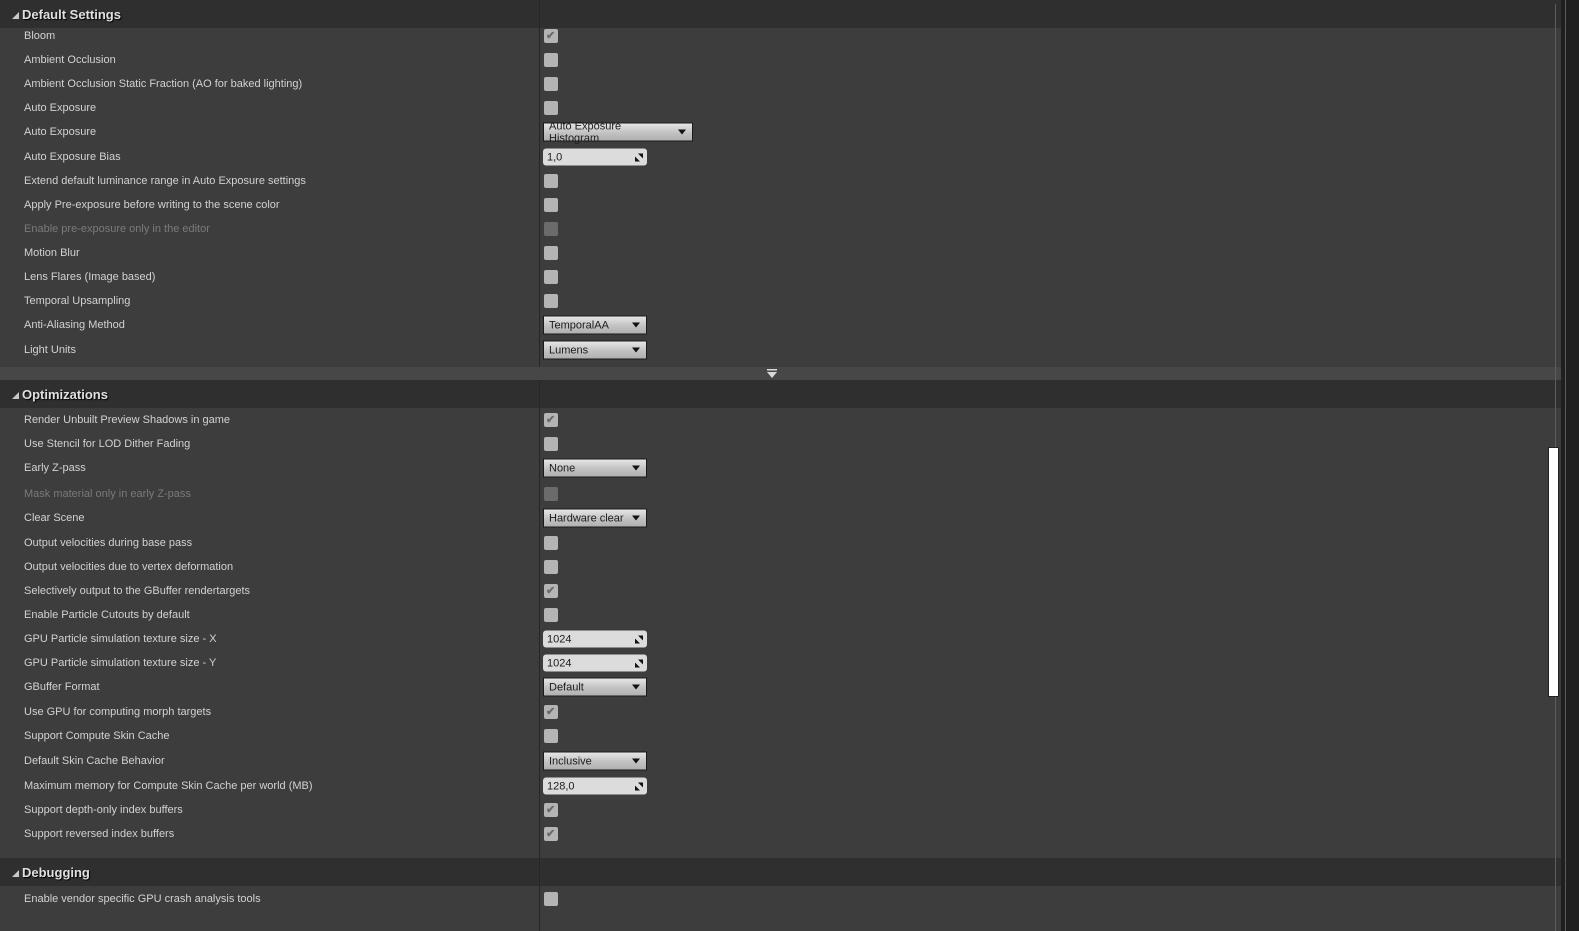 This screenshot has height=931, width=1579. What do you see at coordinates (107, 444) in the screenshot?
I see `setting-label: Use Stencil for LOD Dither Fading` at bounding box center [107, 444].